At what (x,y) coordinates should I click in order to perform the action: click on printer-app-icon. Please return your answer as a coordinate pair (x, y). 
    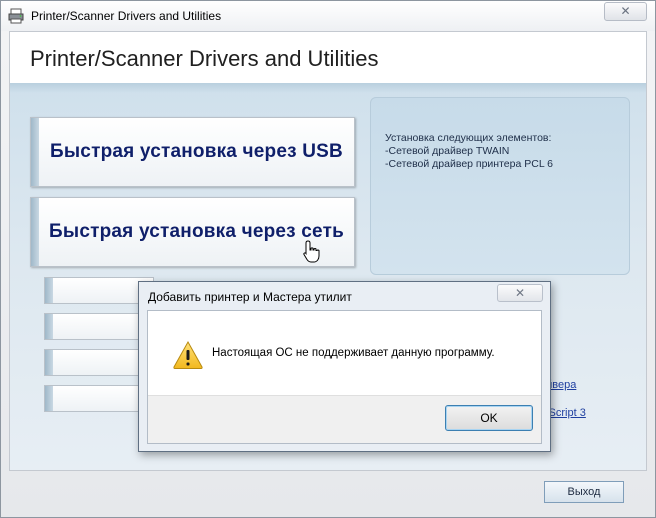
    Looking at the image, I should click on (16, 16).